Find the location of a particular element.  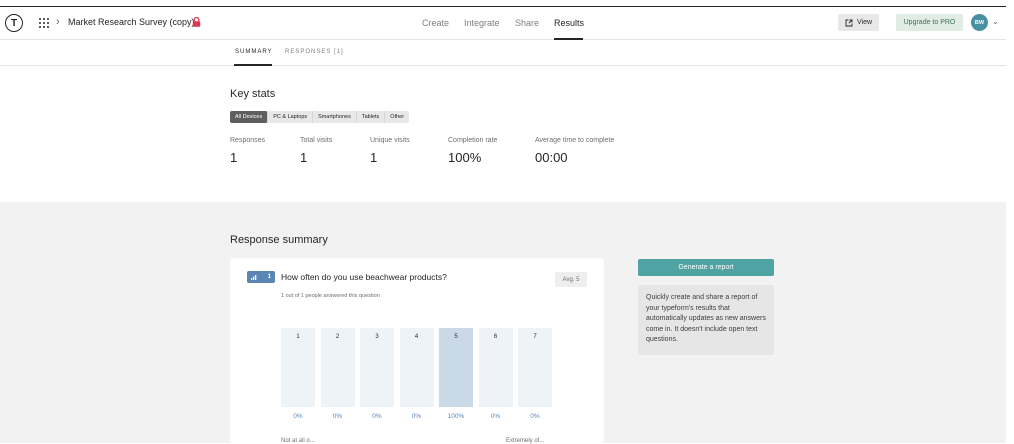

typeform-logo: T is located at coordinates (14, 23).